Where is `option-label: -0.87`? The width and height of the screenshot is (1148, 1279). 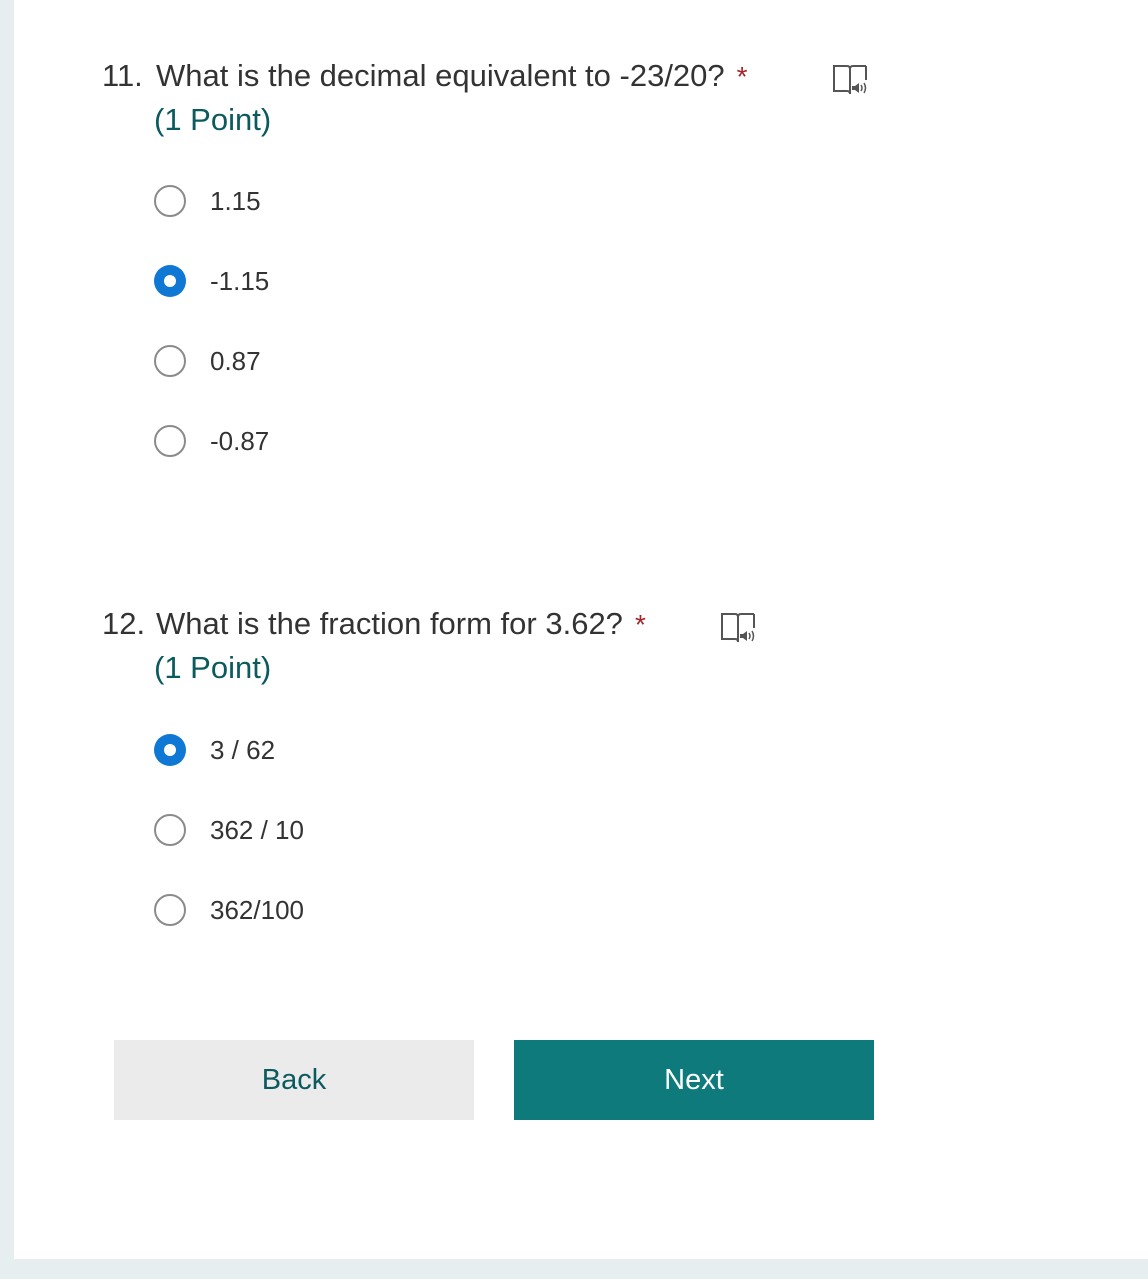
option-label: -0.87 is located at coordinates (240, 440).